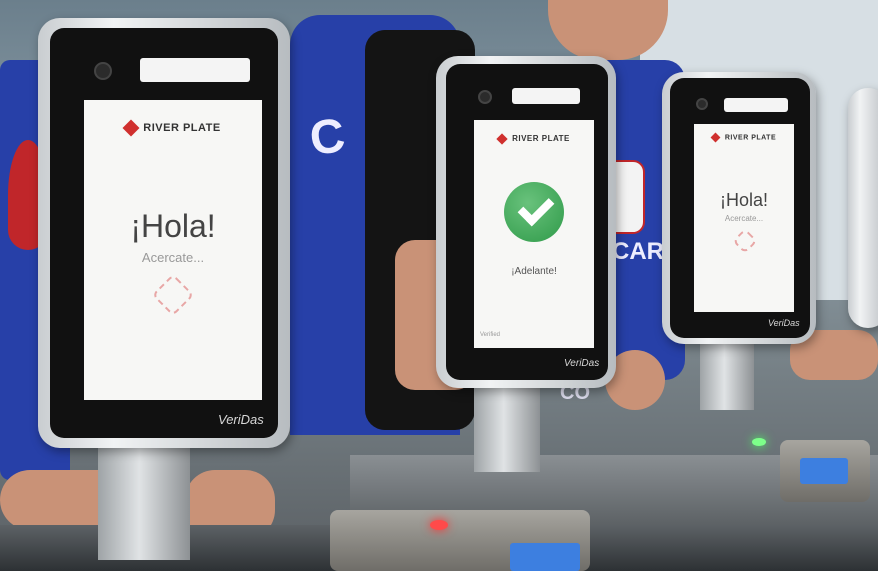  Describe the element at coordinates (536, 208) in the screenshot. I see `check-mark` at that location.